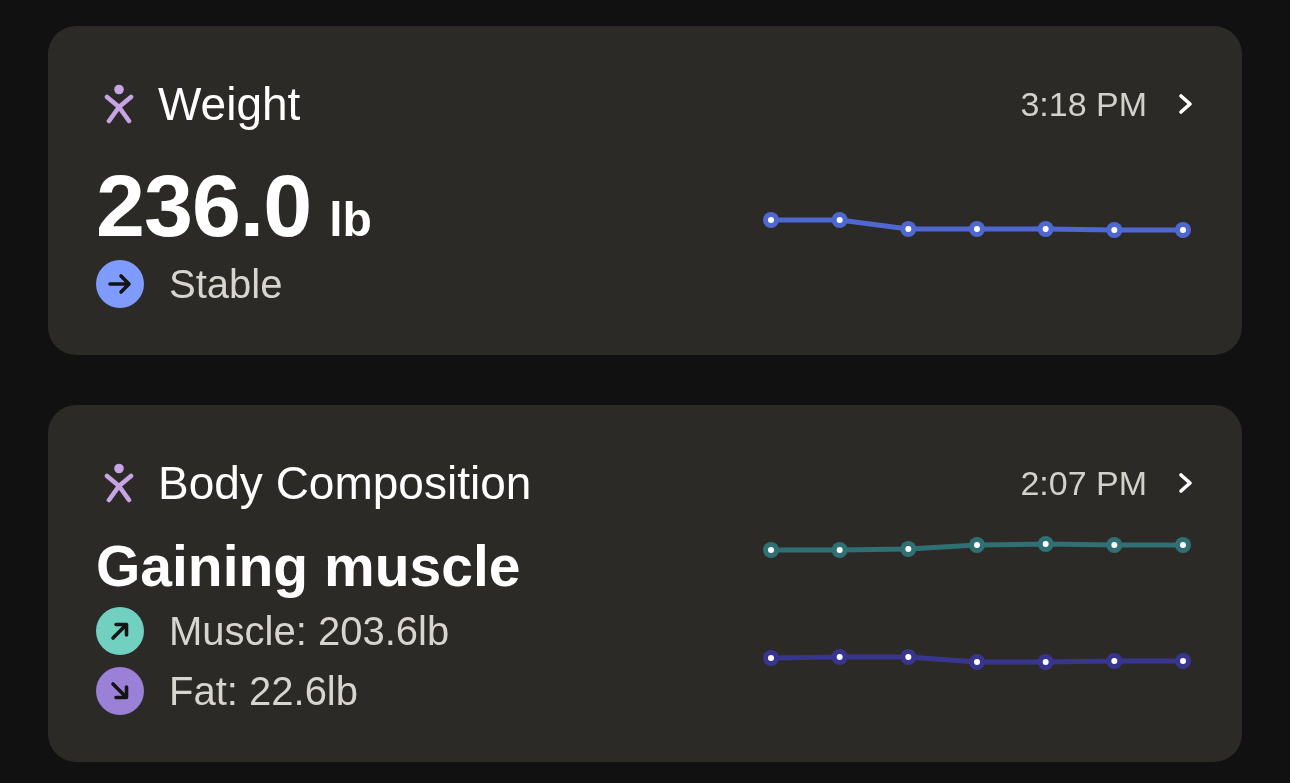 The width and height of the screenshot is (1290, 783). I want to click on weight-value: 236.0, so click(204, 206).